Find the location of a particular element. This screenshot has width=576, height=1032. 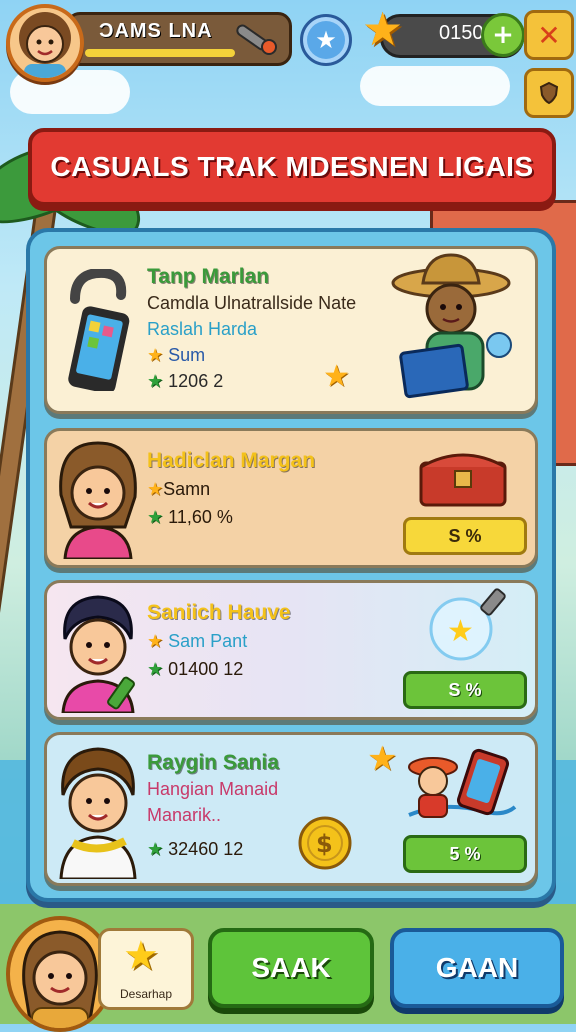

player-score: 32460 12 is located at coordinates (206, 849).